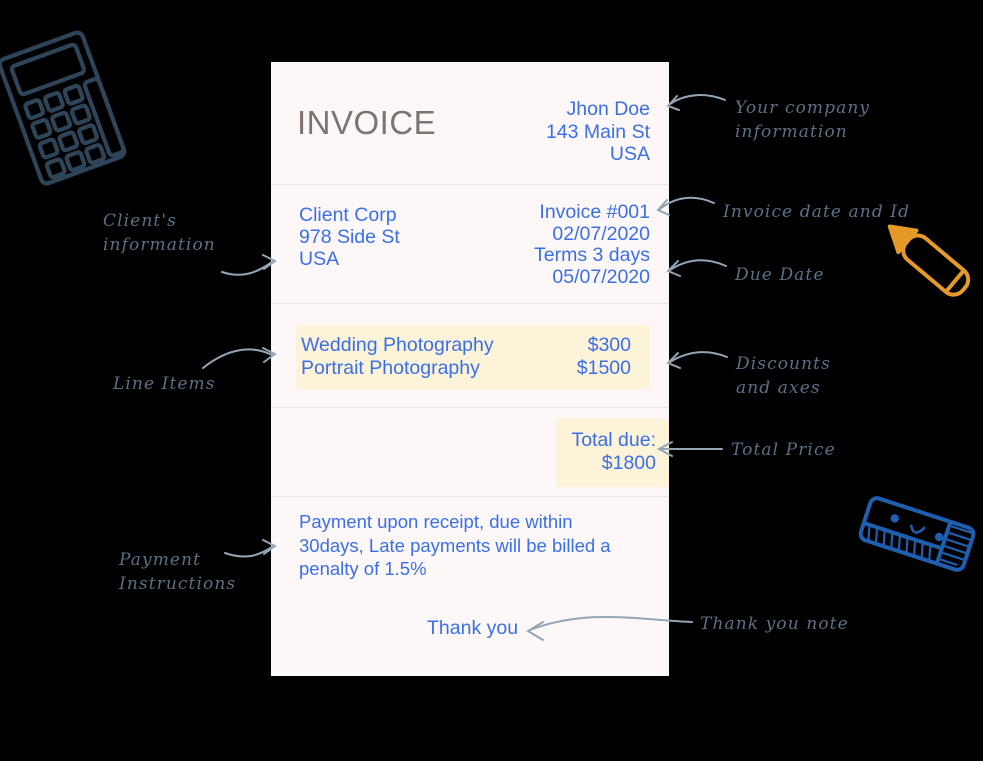 The height and width of the screenshot is (761, 983). I want to click on table-row: Portrait Photography $1500, so click(473, 368).